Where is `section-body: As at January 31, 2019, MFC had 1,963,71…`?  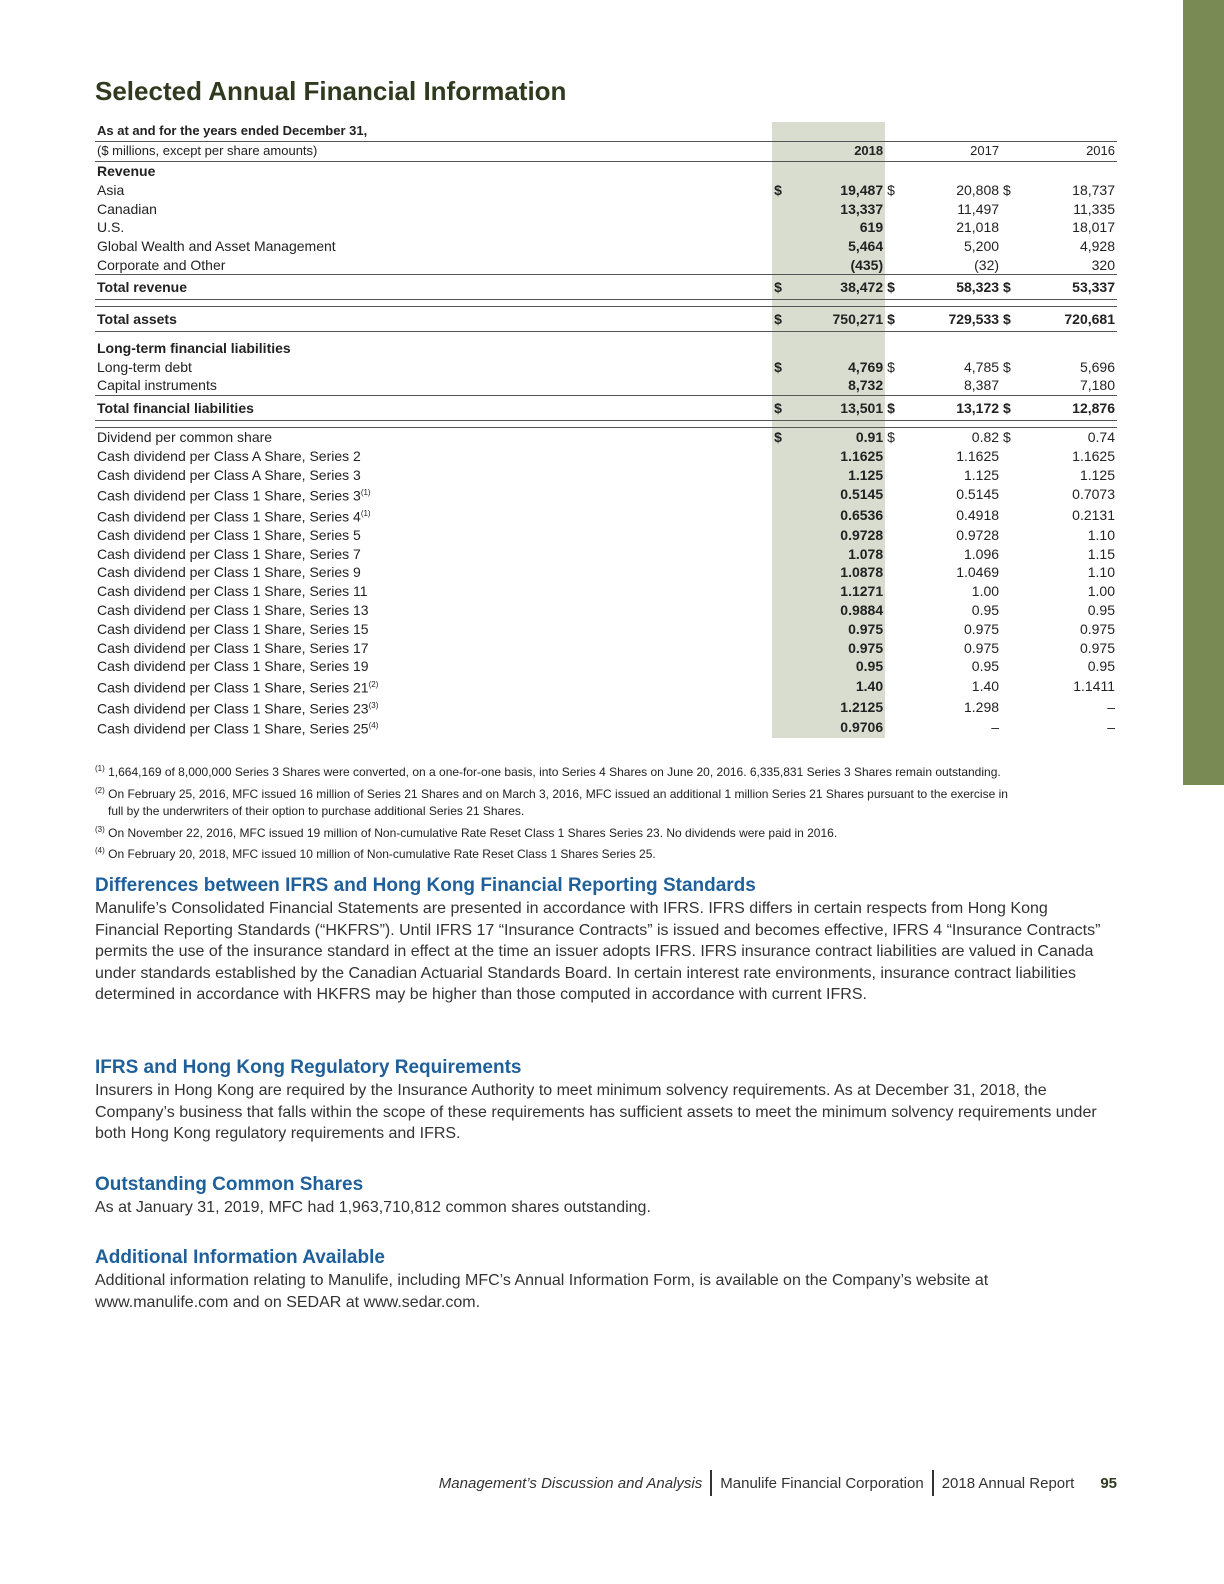
section-body: As at January 31, 2019, MFC had 1,963,71… is located at coordinates (373, 1207).